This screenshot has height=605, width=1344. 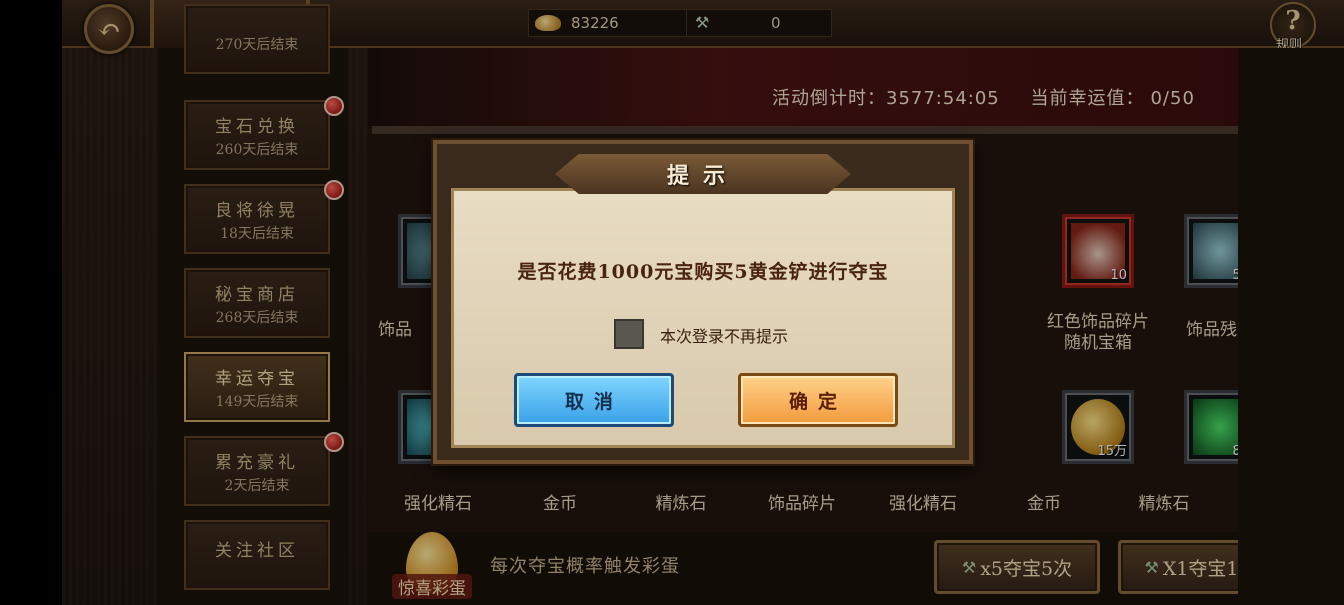 I want to click on dont-show-again-checkbox, so click(x=629, y=334).